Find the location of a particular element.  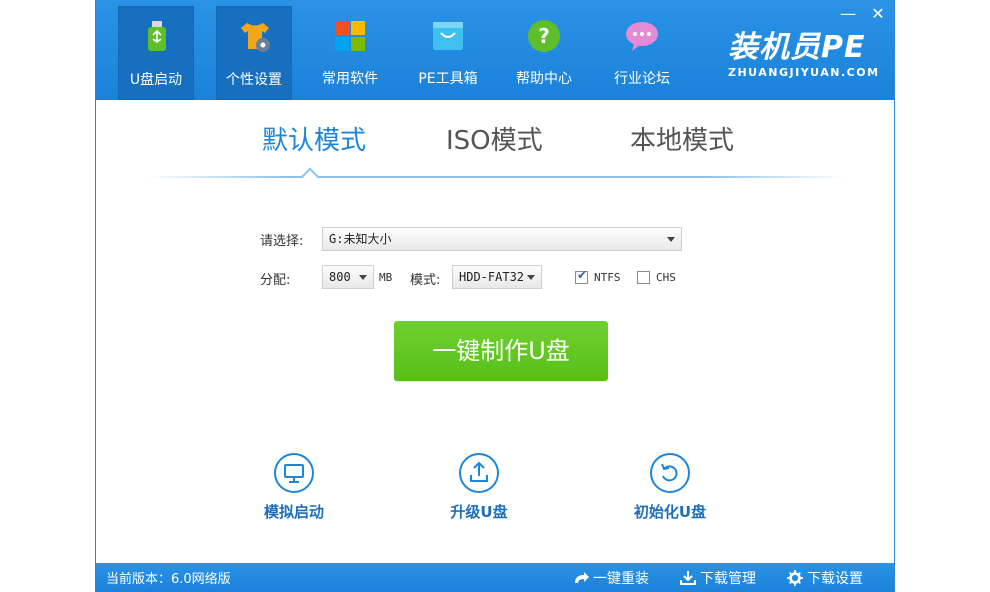

chs-label: CHS is located at coordinates (666, 277).